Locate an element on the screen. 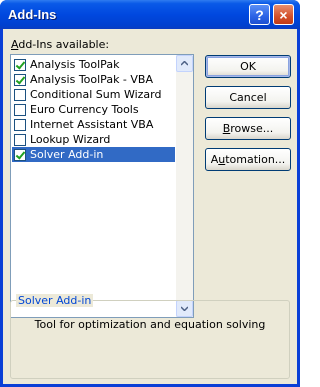 This screenshot has height=387, width=320. automation-label-pre: A is located at coordinates (214, 159).